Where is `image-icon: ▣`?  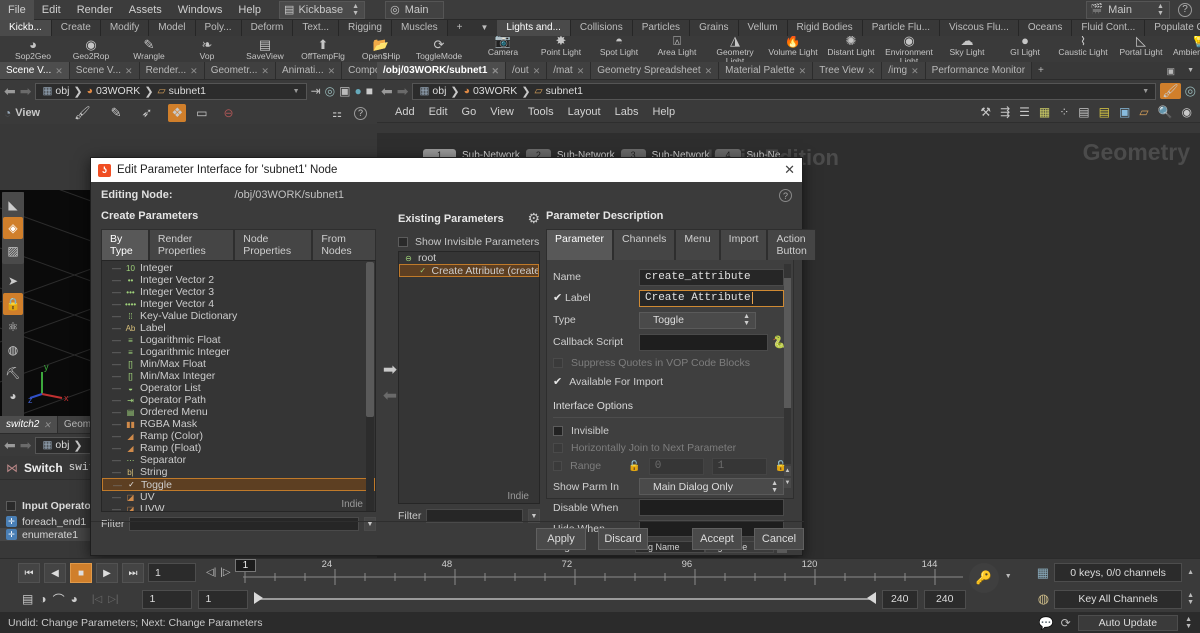
image-icon: ▣ is located at coordinates (1124, 112).